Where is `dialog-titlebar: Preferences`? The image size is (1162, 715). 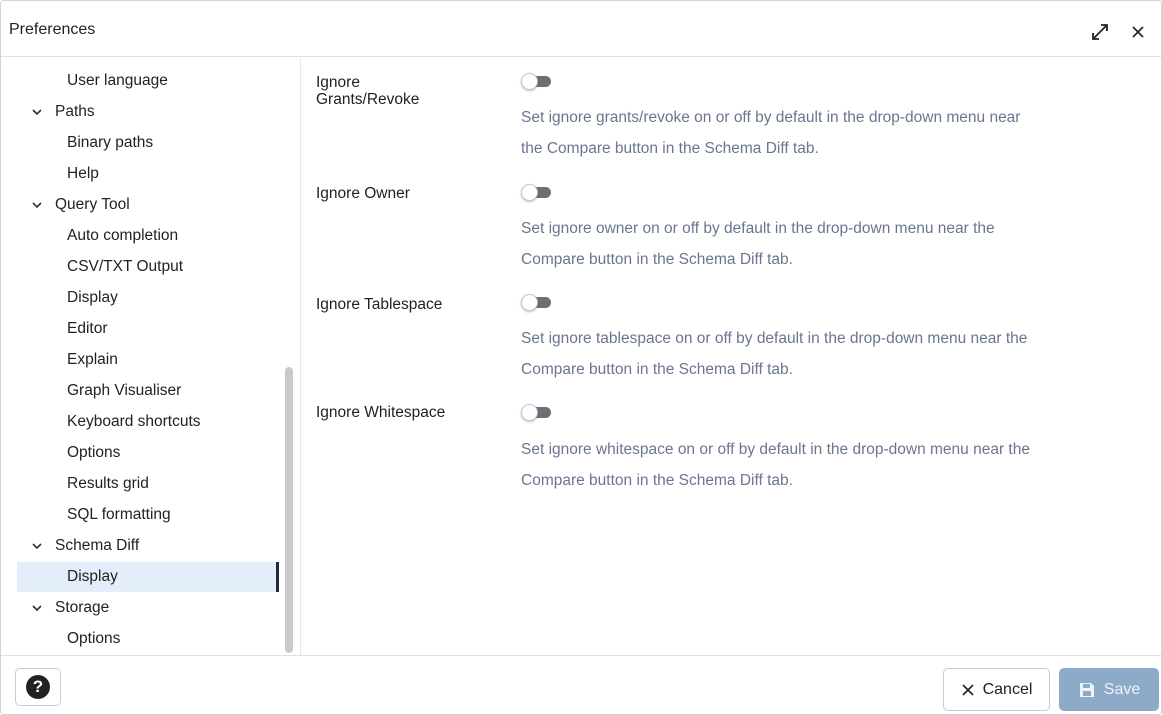 dialog-titlebar: Preferences is located at coordinates (581, 29).